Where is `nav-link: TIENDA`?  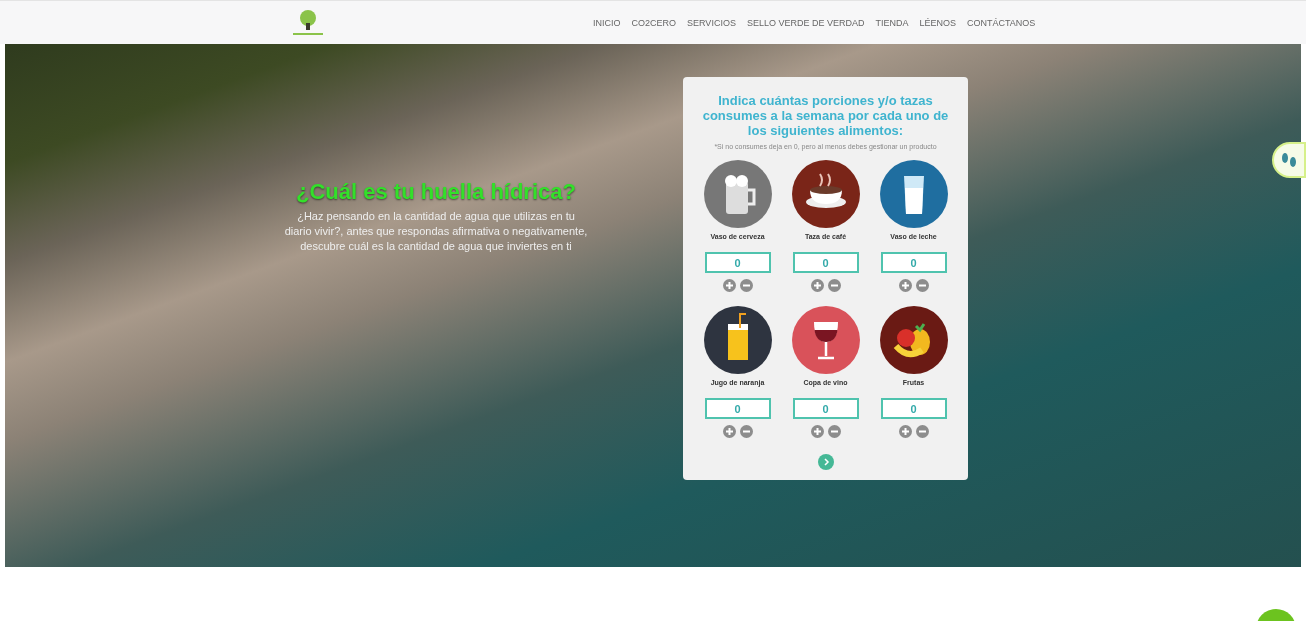 nav-link: TIENDA is located at coordinates (892, 22).